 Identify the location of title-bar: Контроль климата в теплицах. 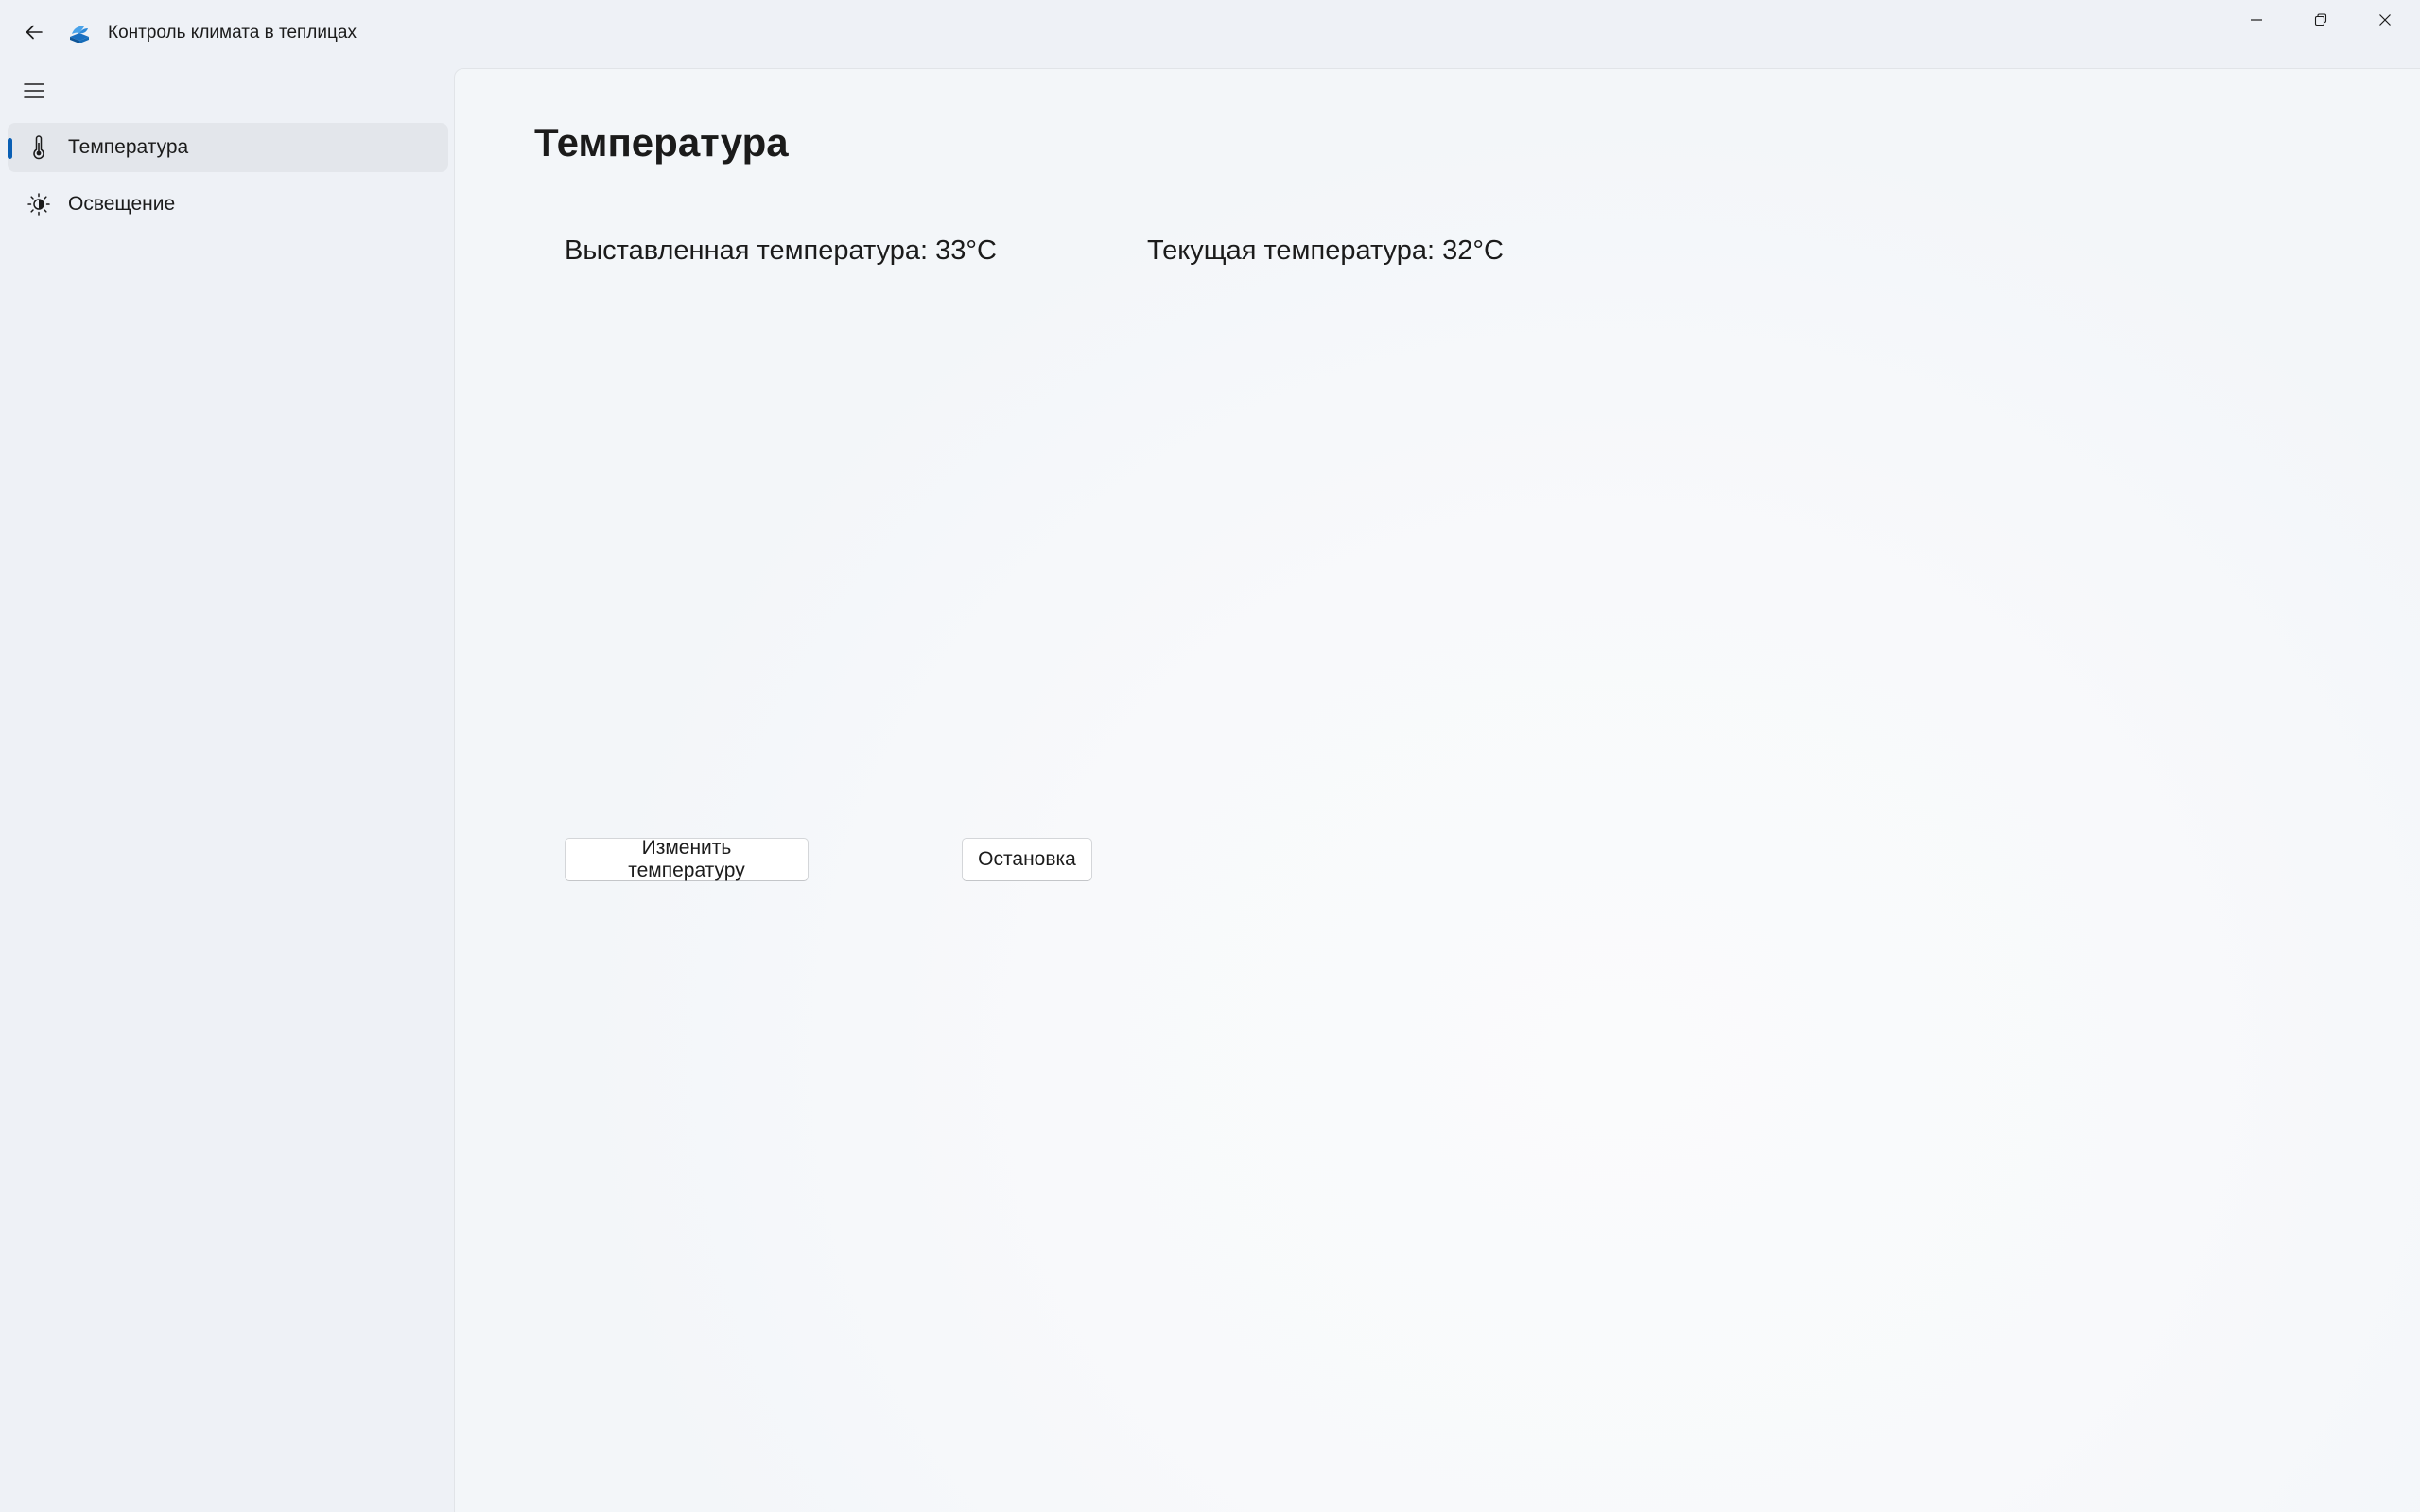
(1210, 34).